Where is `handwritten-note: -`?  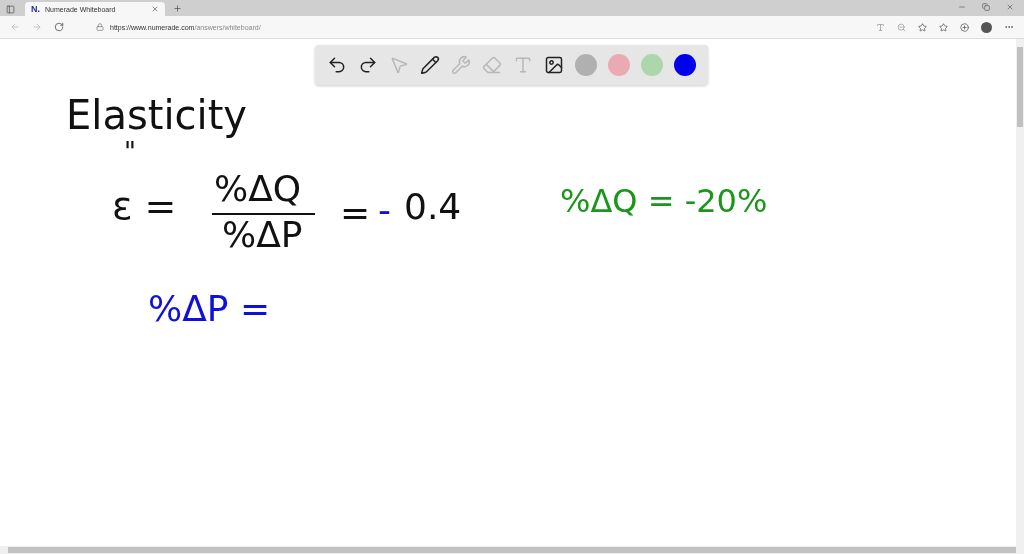 handwritten-note: - is located at coordinates (384, 210).